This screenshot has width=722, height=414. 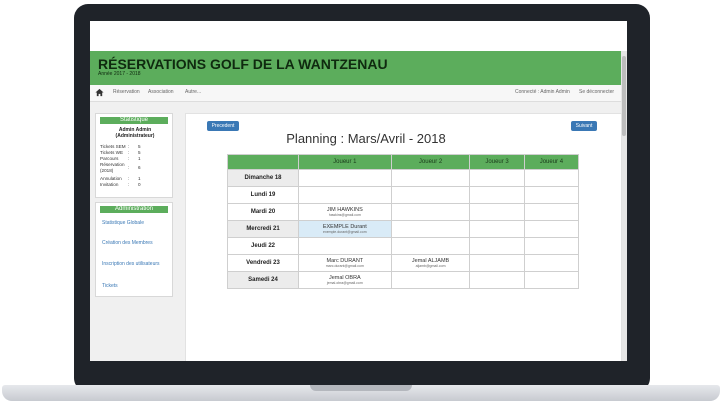 What do you see at coordinates (132, 243) in the screenshot?
I see `link-create-members: Création des Membres` at bounding box center [132, 243].